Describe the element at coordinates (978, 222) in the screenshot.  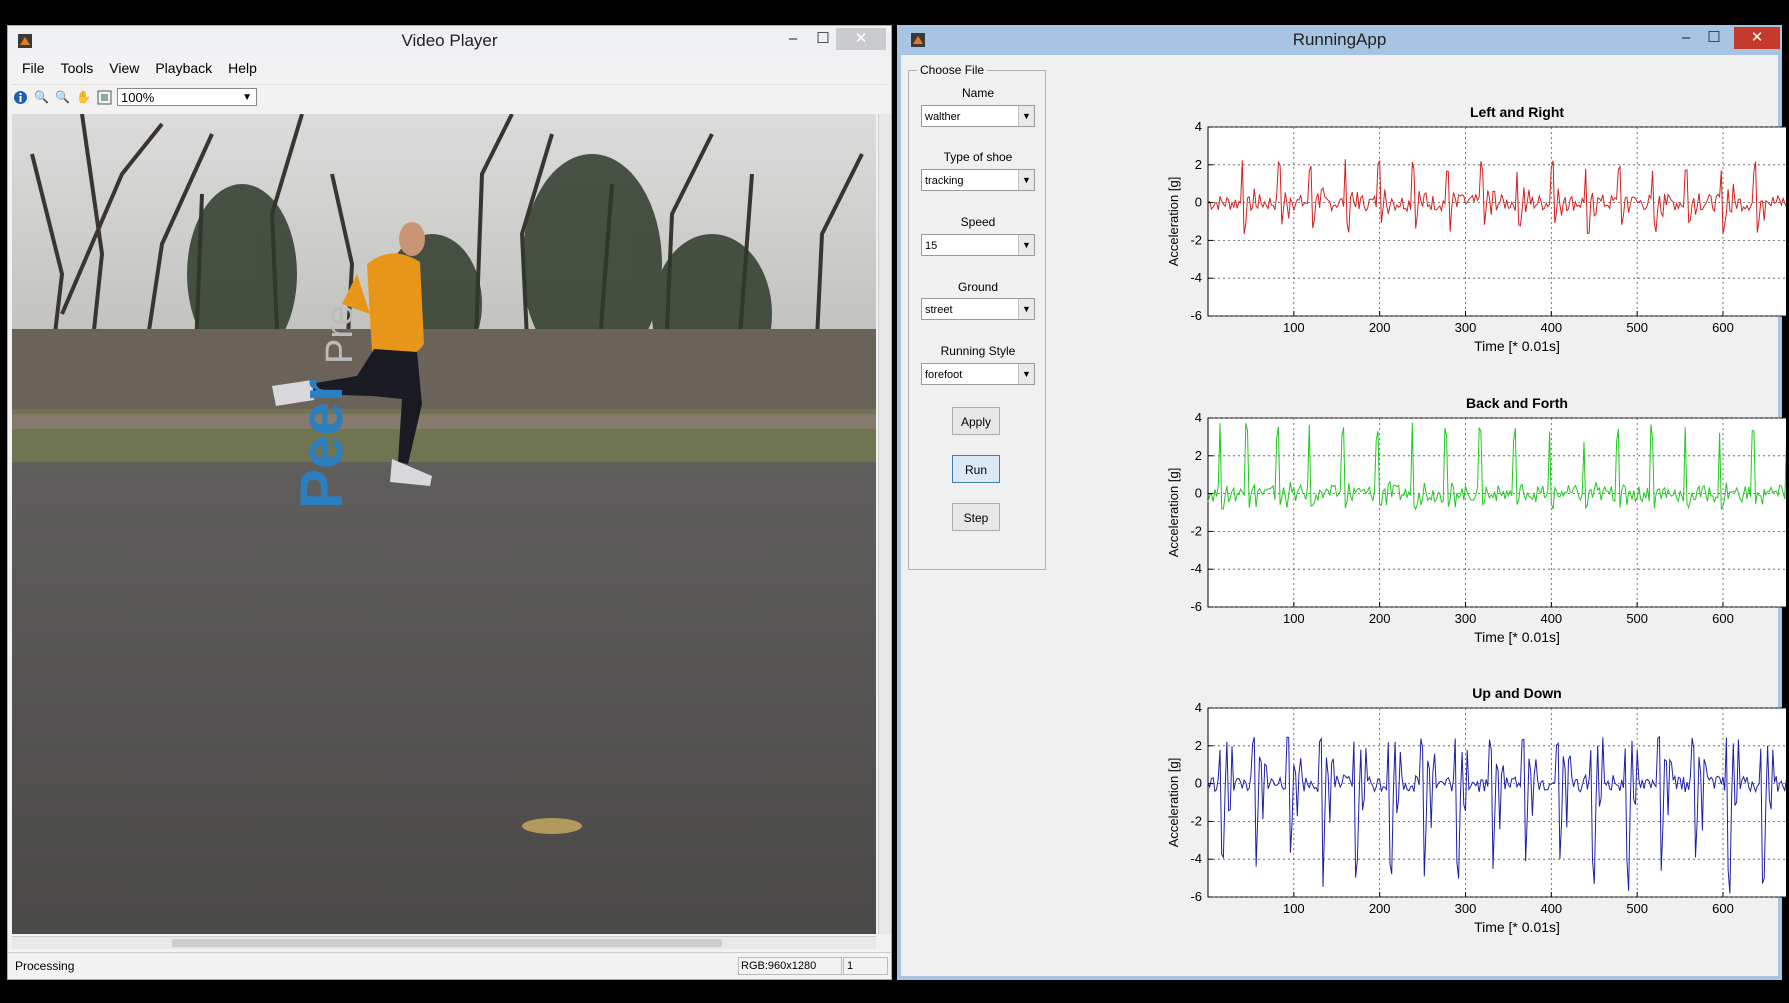
I see `speed-label: Speed` at that location.